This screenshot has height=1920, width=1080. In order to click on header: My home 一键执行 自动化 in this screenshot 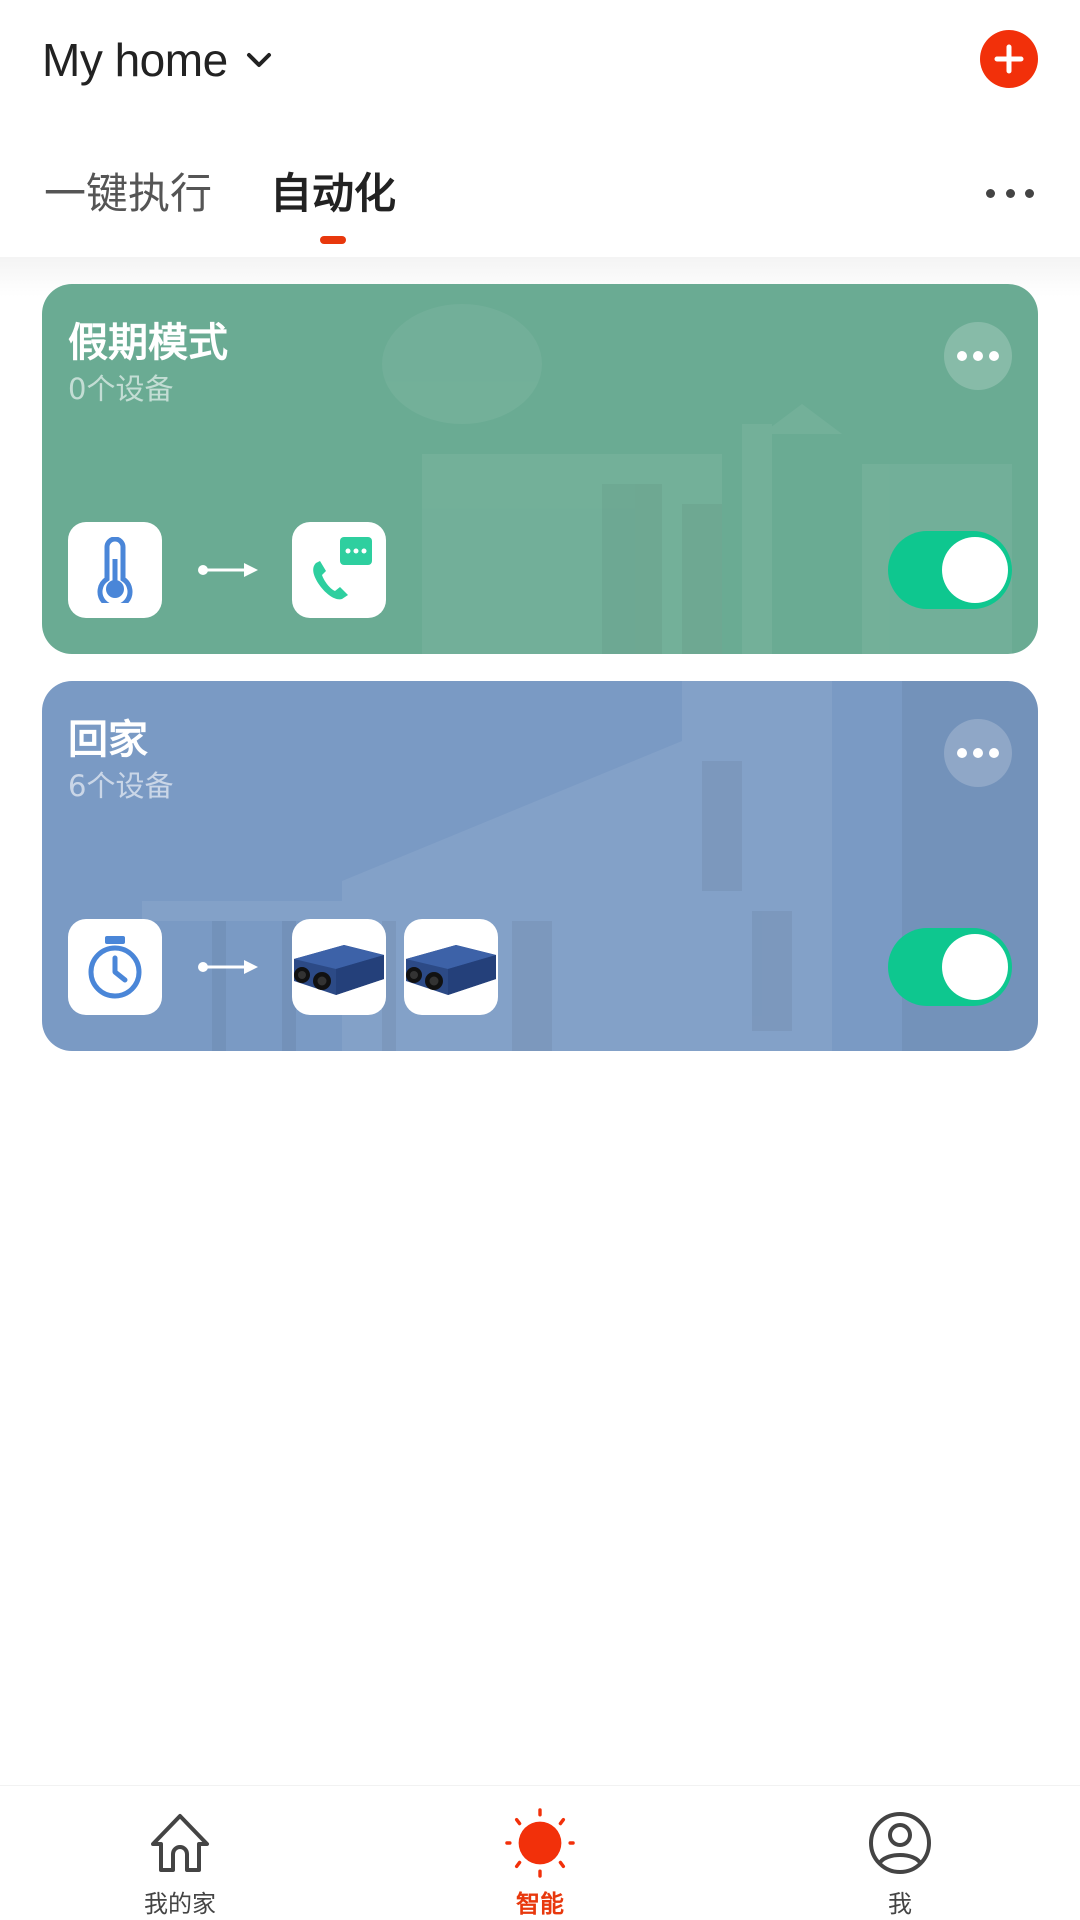, I will do `click(540, 128)`.